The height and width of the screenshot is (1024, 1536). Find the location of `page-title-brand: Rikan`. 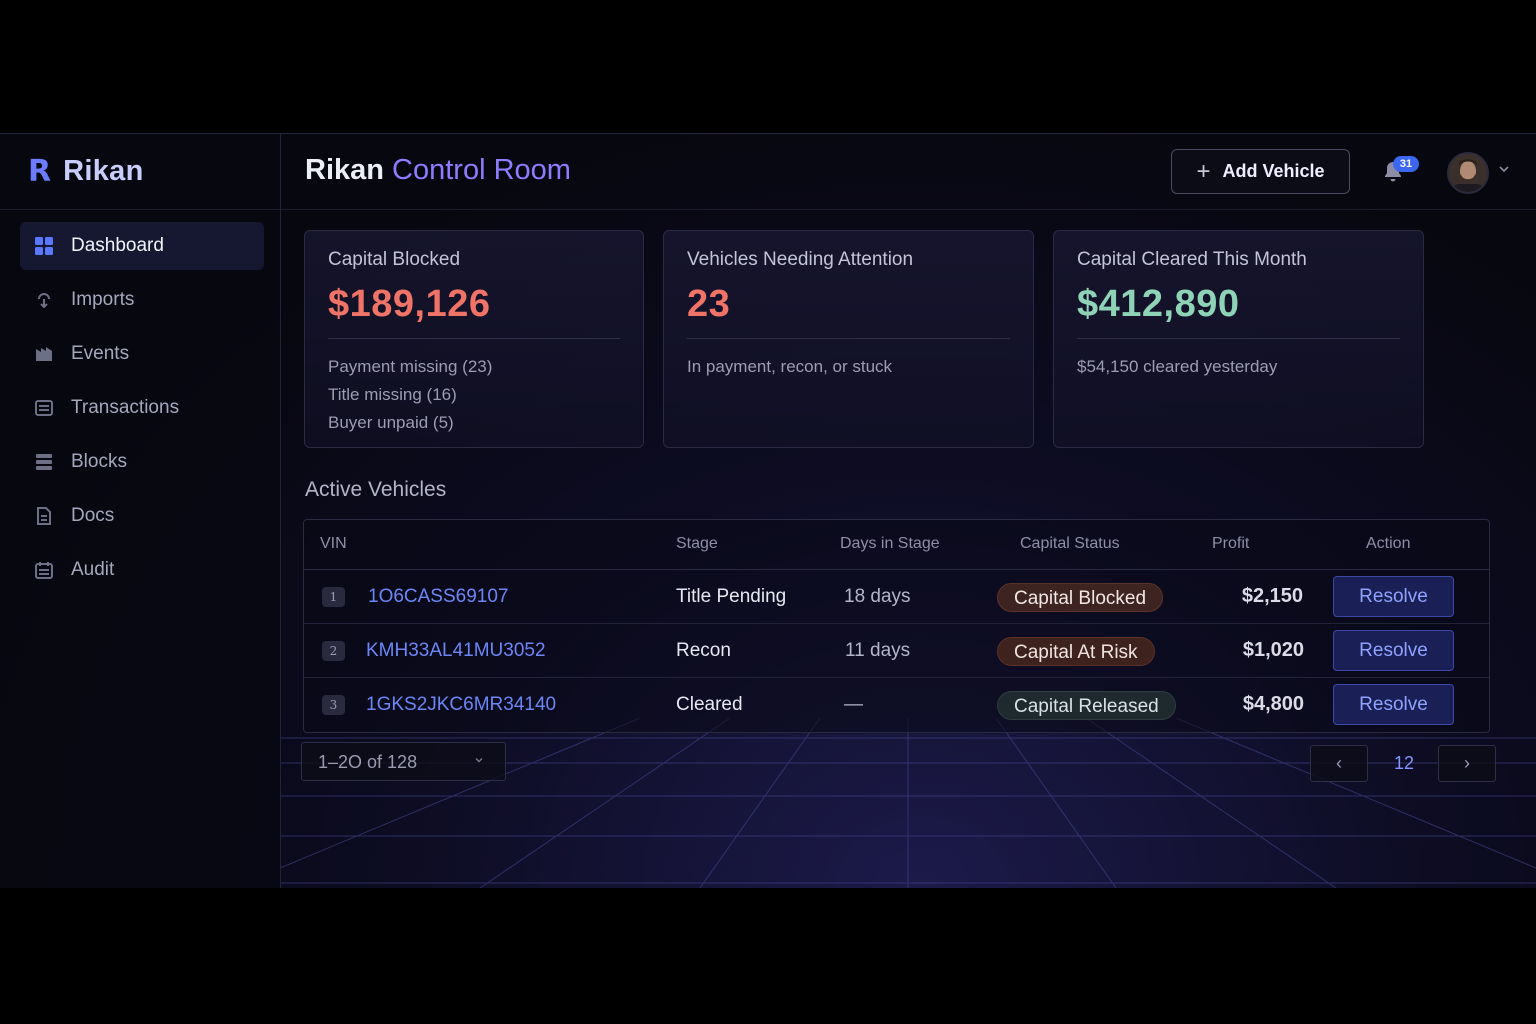

page-title-brand: Rikan is located at coordinates (344, 170).